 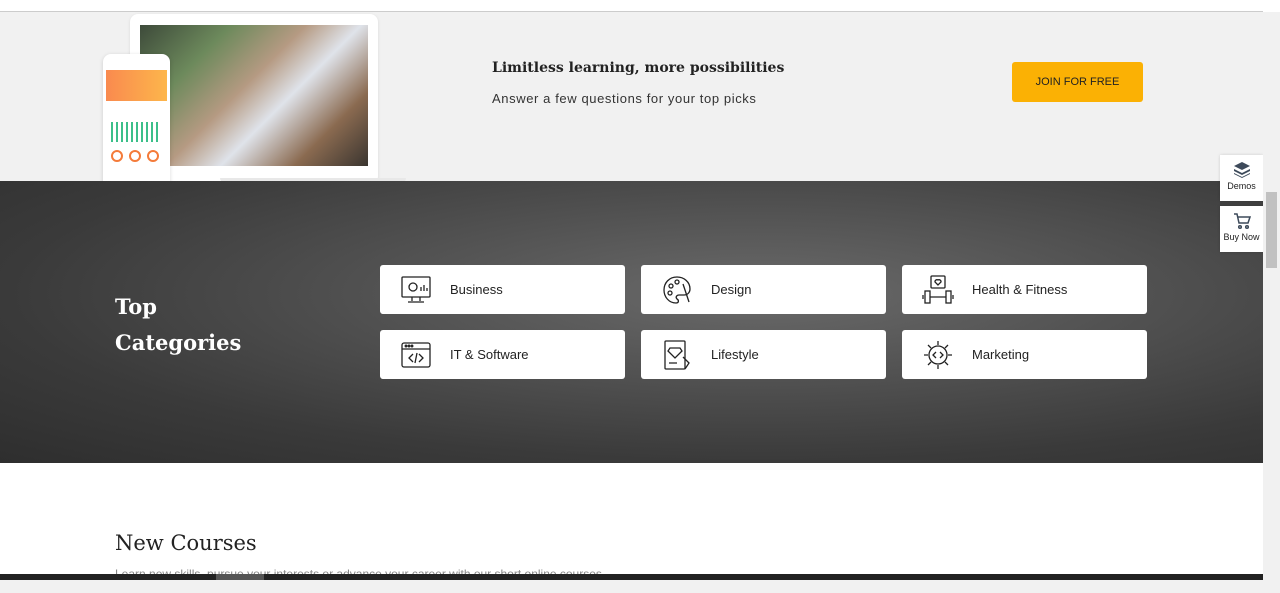 What do you see at coordinates (1271, 296) in the screenshot?
I see `vertical-scrollbar` at bounding box center [1271, 296].